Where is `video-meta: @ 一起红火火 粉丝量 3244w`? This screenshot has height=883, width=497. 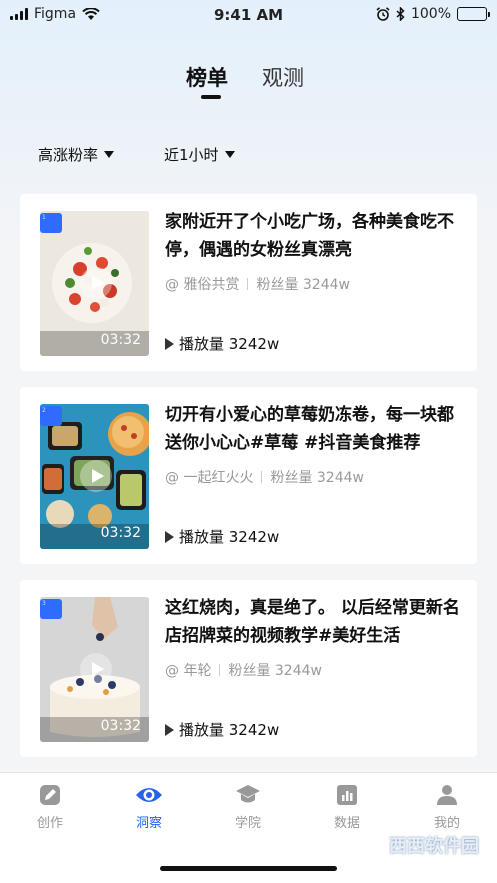 video-meta: @ 一起红火火 粉丝量 3244w is located at coordinates (264, 477).